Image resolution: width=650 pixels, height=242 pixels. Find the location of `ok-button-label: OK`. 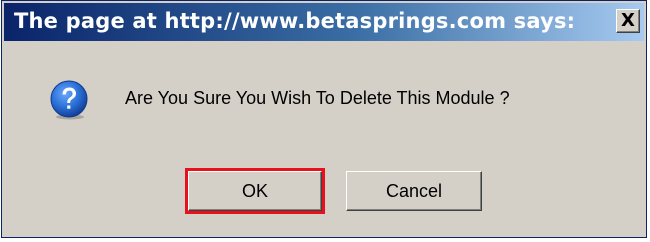

ok-button-label: OK is located at coordinates (254, 190).